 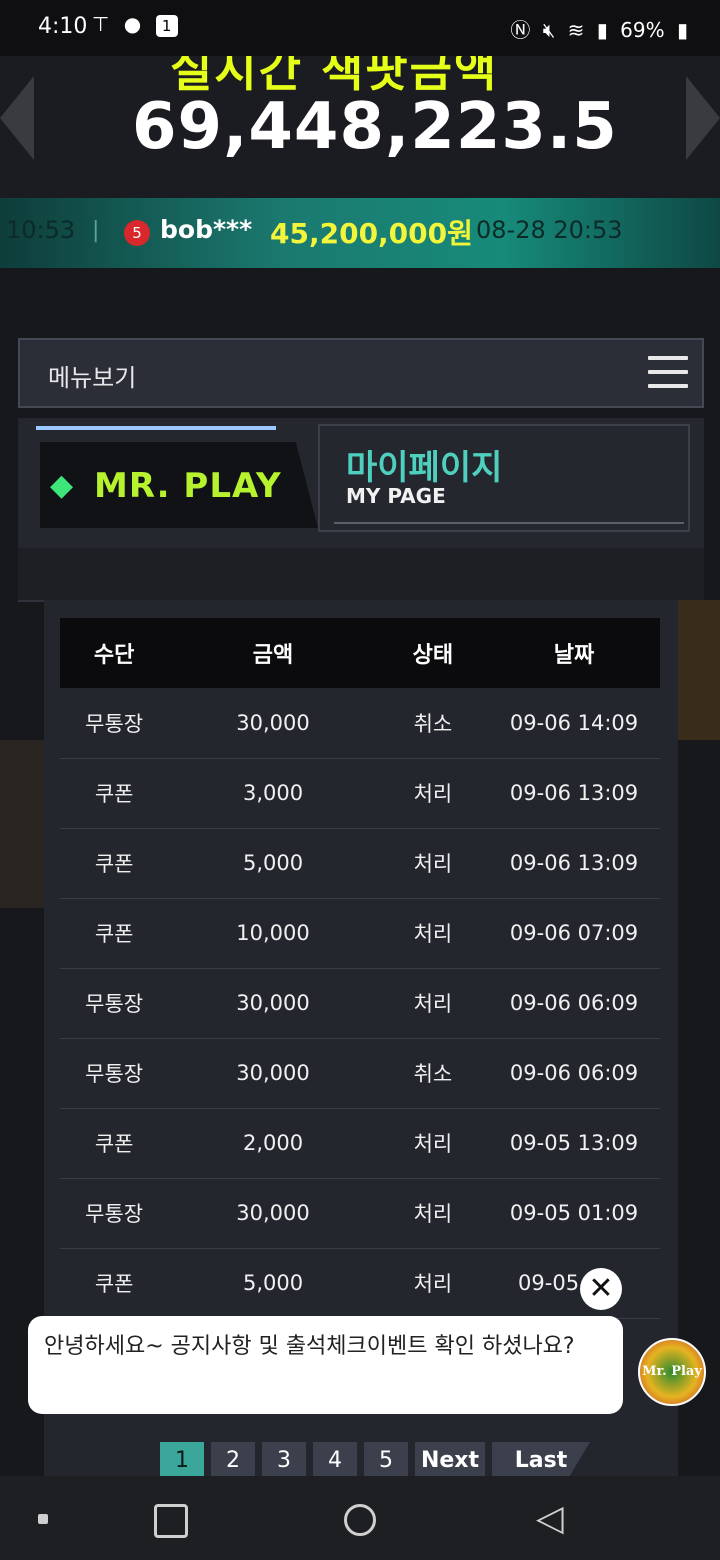 What do you see at coordinates (549, 230) in the screenshot?
I see `ticker-datetime: 08-28 20:53` at bounding box center [549, 230].